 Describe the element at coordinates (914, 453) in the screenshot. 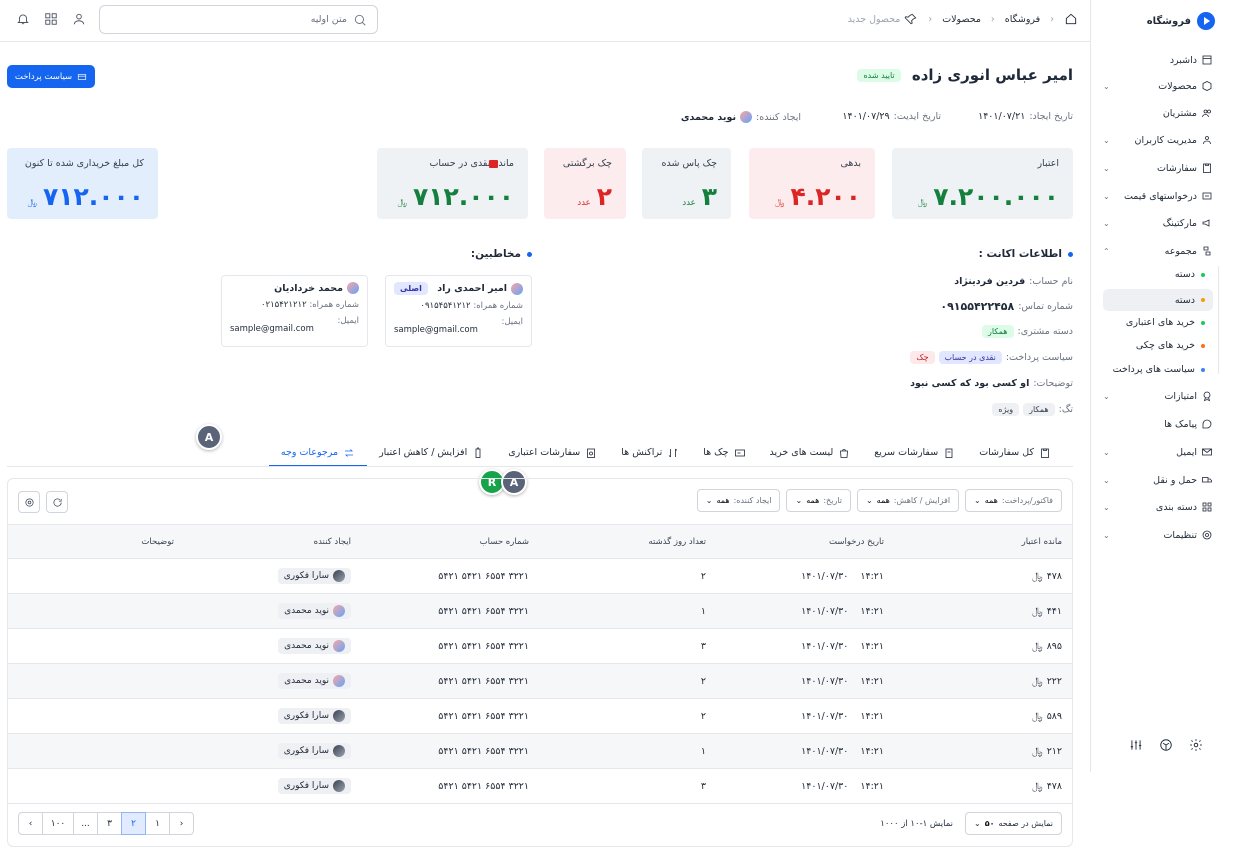

I see `tab-1: سفارشات سریع` at that location.